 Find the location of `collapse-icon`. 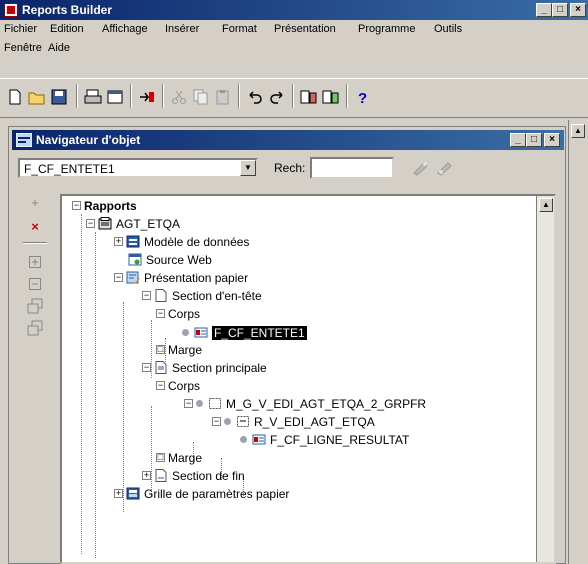

collapse-icon is located at coordinates (35, 284).